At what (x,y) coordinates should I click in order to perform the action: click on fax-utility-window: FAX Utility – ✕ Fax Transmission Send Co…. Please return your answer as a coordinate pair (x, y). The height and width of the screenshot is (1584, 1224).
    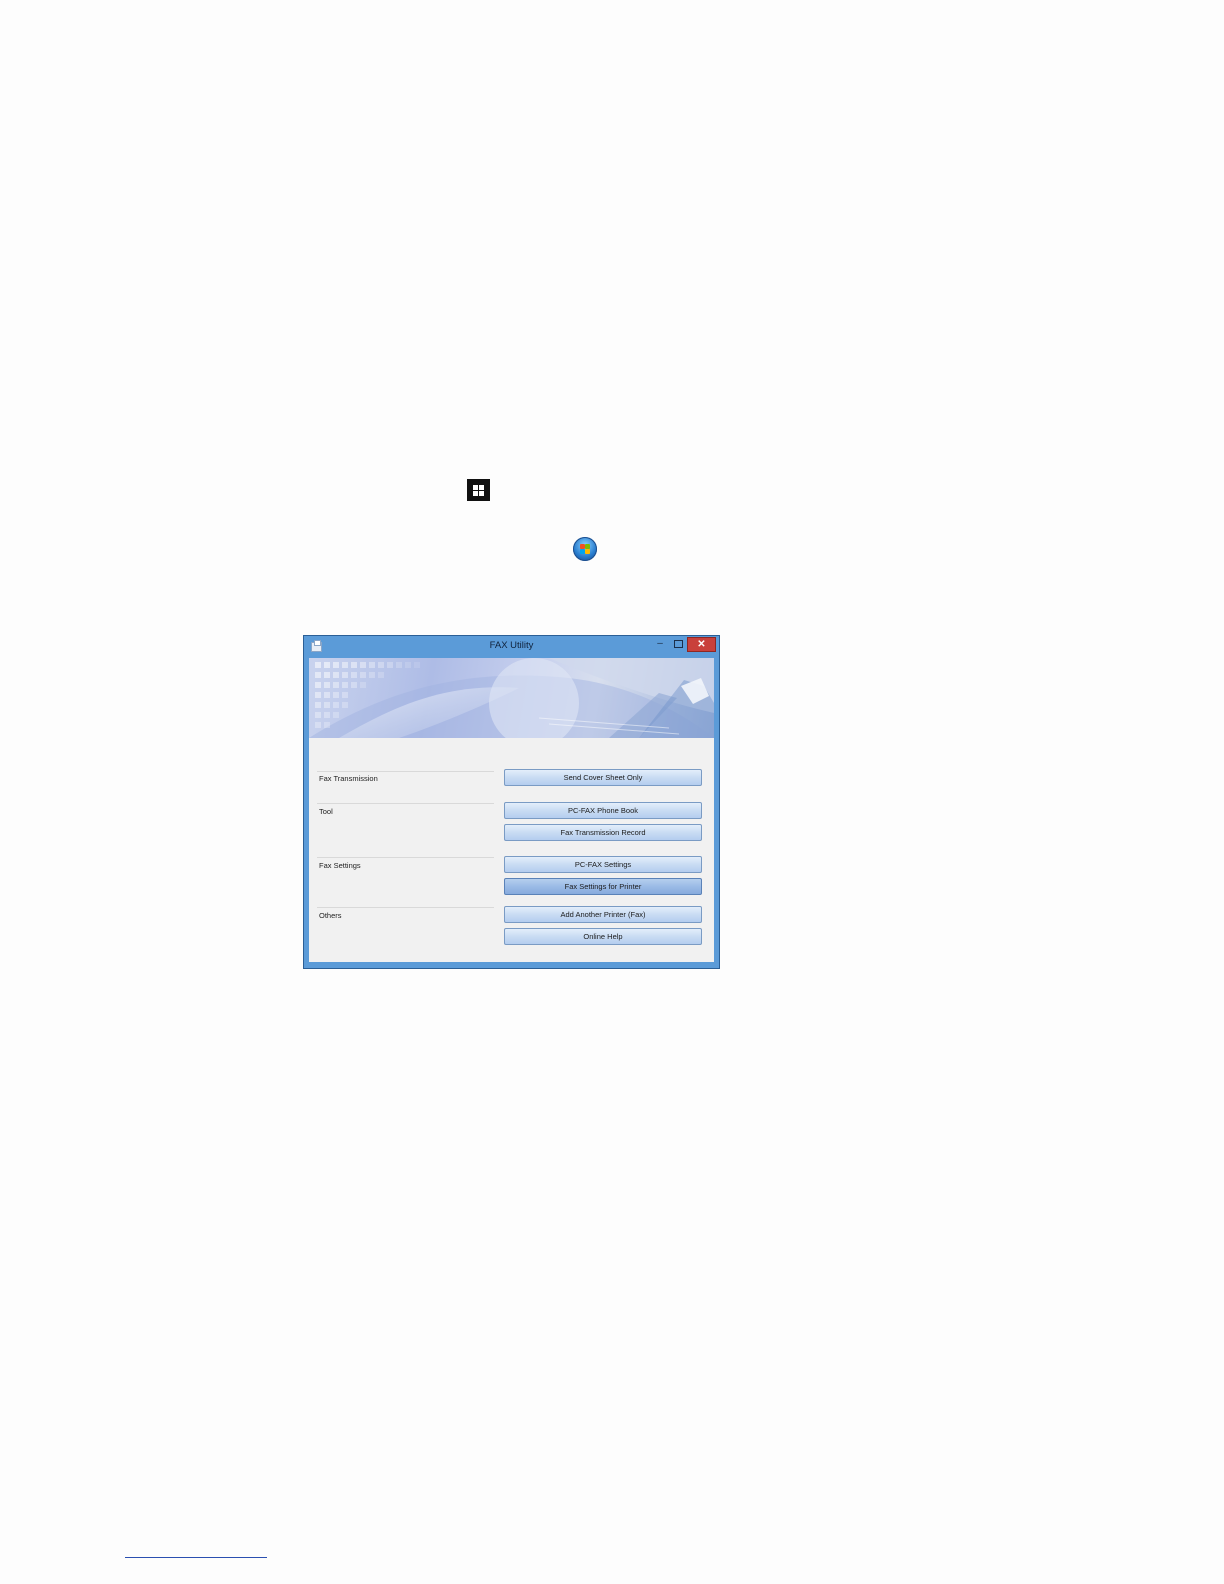
    Looking at the image, I should click on (511, 802).